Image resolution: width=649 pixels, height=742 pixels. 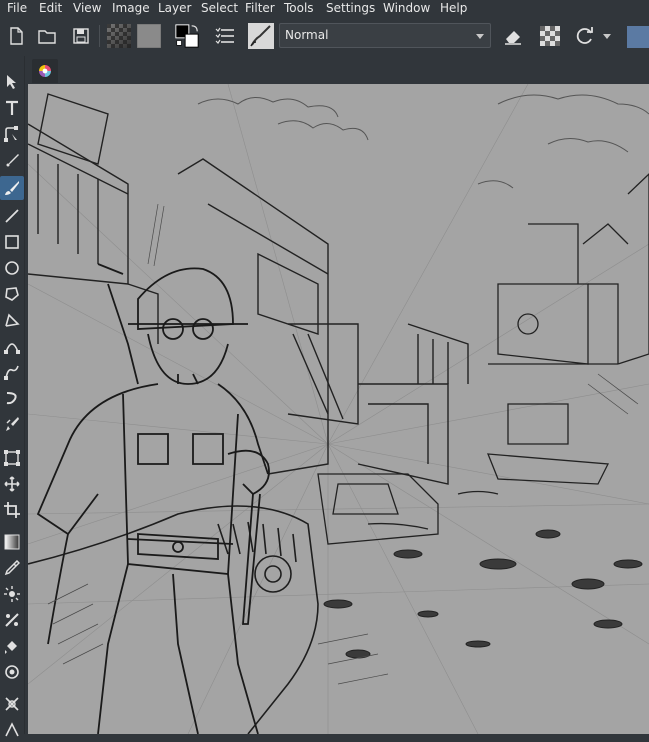 What do you see at coordinates (12, 216) in the screenshot?
I see `line-tool-icon` at bounding box center [12, 216].